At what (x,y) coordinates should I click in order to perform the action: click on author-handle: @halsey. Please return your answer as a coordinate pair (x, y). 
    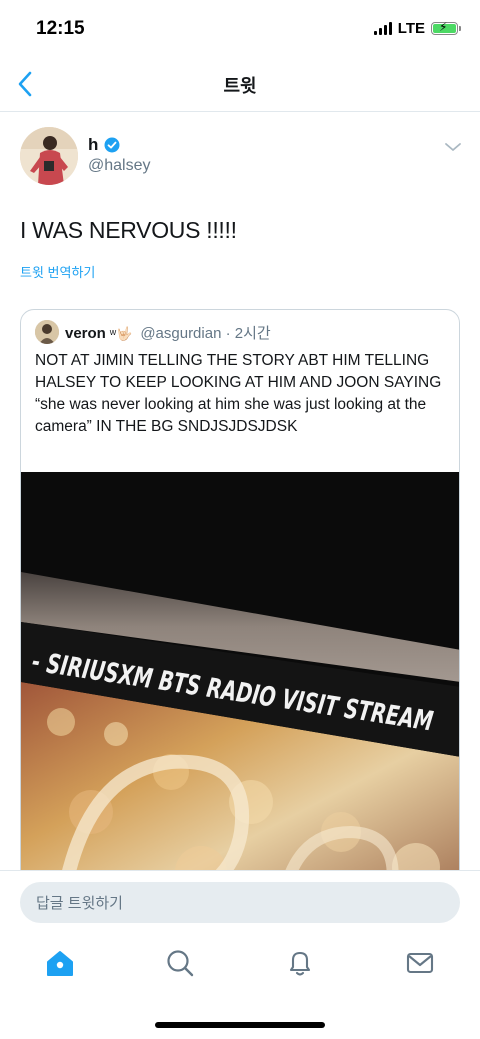
    Looking at the image, I should click on (119, 166).